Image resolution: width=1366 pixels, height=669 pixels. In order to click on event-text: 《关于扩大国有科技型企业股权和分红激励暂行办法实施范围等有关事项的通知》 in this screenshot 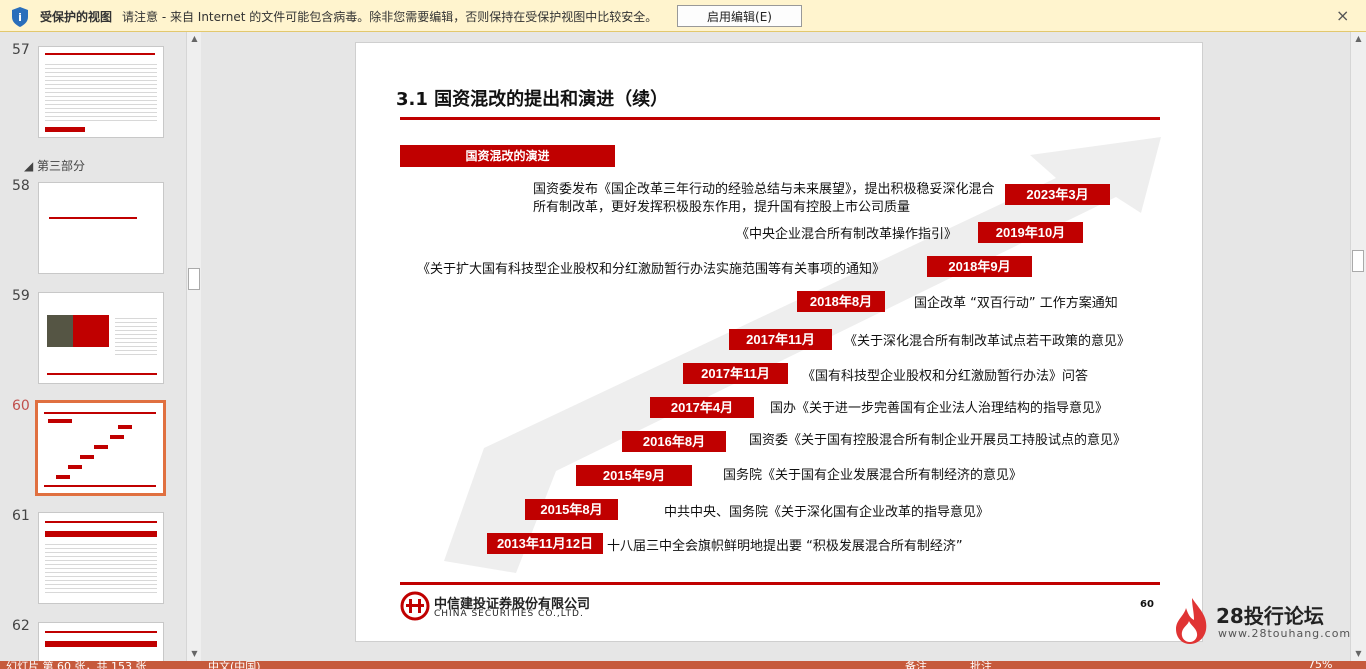, I will do `click(651, 269)`.